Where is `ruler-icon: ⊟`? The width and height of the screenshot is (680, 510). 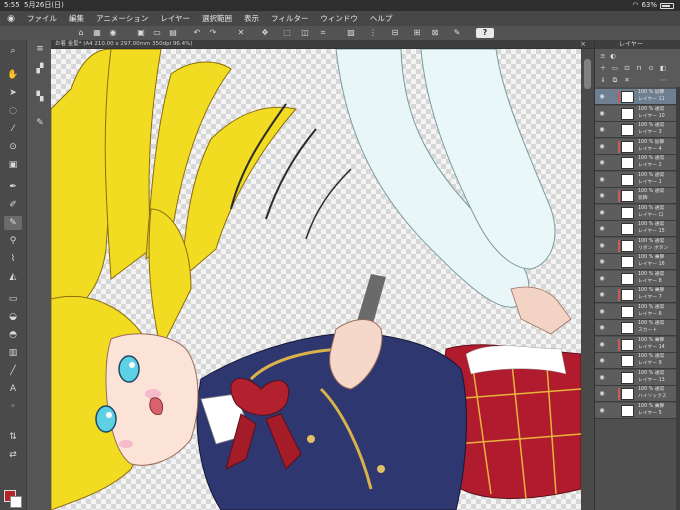
ruler-icon: ⊟ is located at coordinates (395, 33).